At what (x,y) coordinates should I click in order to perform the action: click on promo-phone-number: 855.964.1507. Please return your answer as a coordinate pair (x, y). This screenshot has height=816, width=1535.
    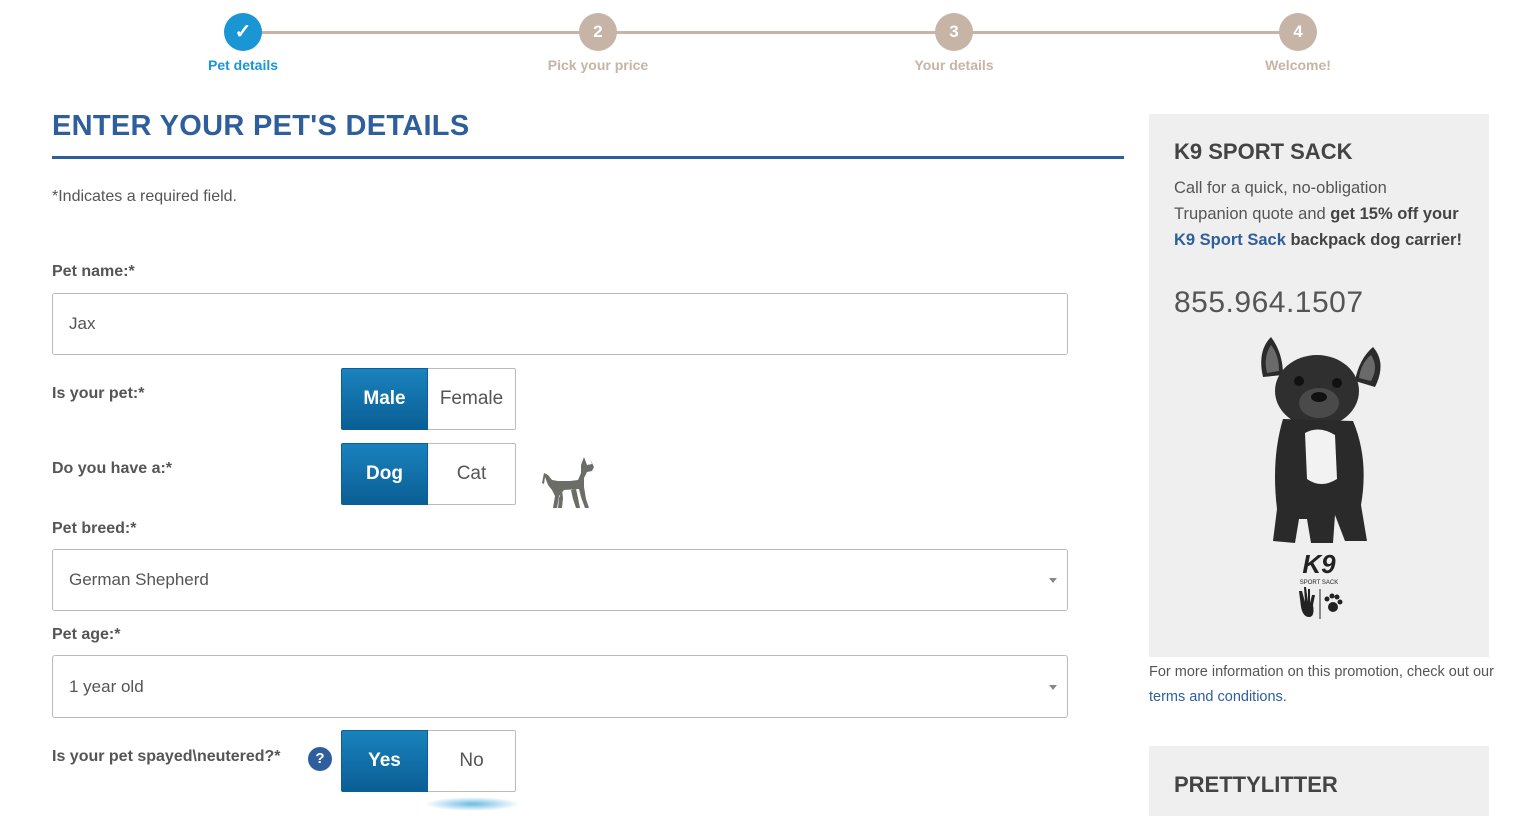
    Looking at the image, I should click on (1269, 303).